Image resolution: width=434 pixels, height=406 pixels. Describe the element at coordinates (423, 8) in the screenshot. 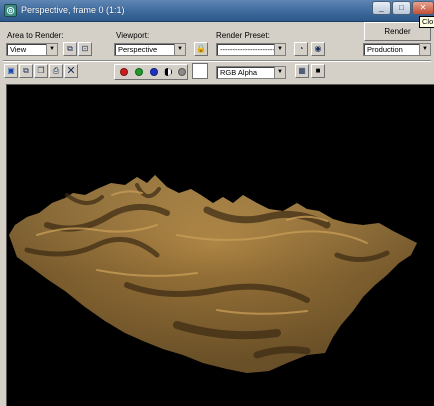

I see `close-button: ✕` at that location.